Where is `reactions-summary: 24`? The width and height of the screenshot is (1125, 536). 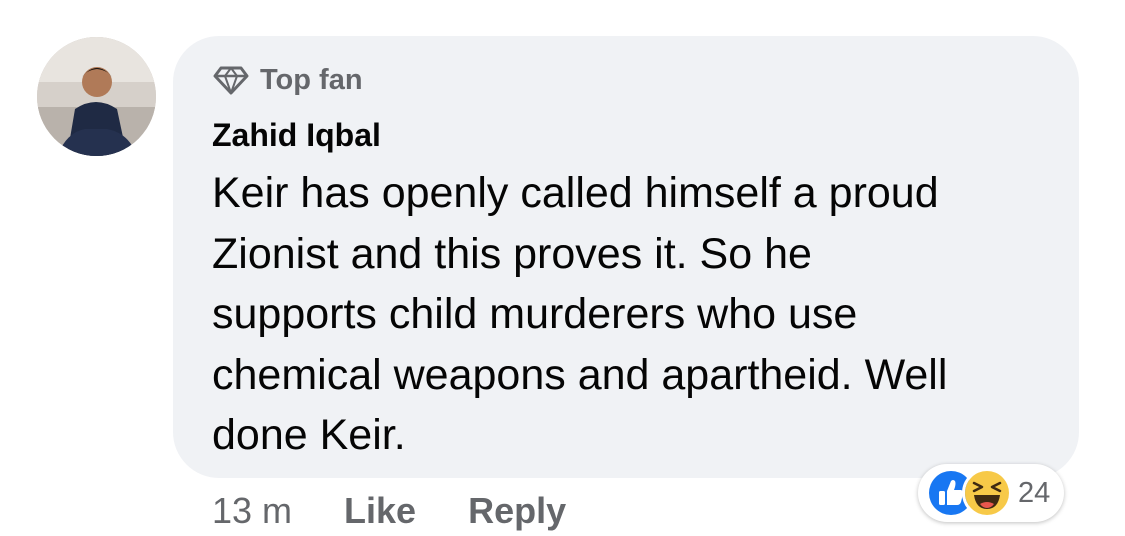 reactions-summary: 24 is located at coordinates (991, 493).